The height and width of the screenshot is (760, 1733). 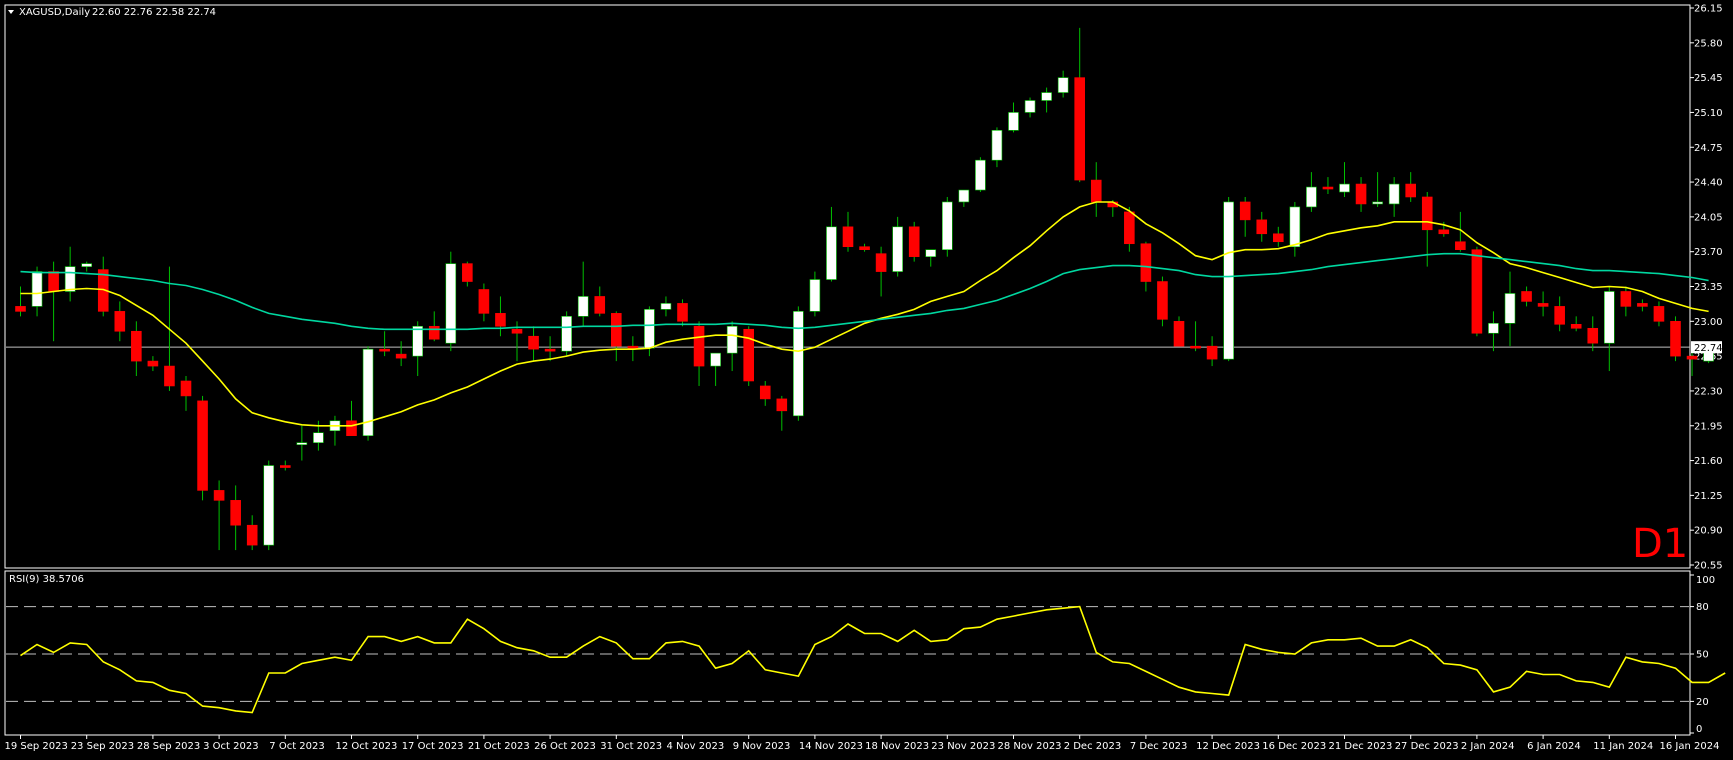 What do you see at coordinates (433, 746) in the screenshot?
I see `time-tick-label: 17 Oct 2023` at bounding box center [433, 746].